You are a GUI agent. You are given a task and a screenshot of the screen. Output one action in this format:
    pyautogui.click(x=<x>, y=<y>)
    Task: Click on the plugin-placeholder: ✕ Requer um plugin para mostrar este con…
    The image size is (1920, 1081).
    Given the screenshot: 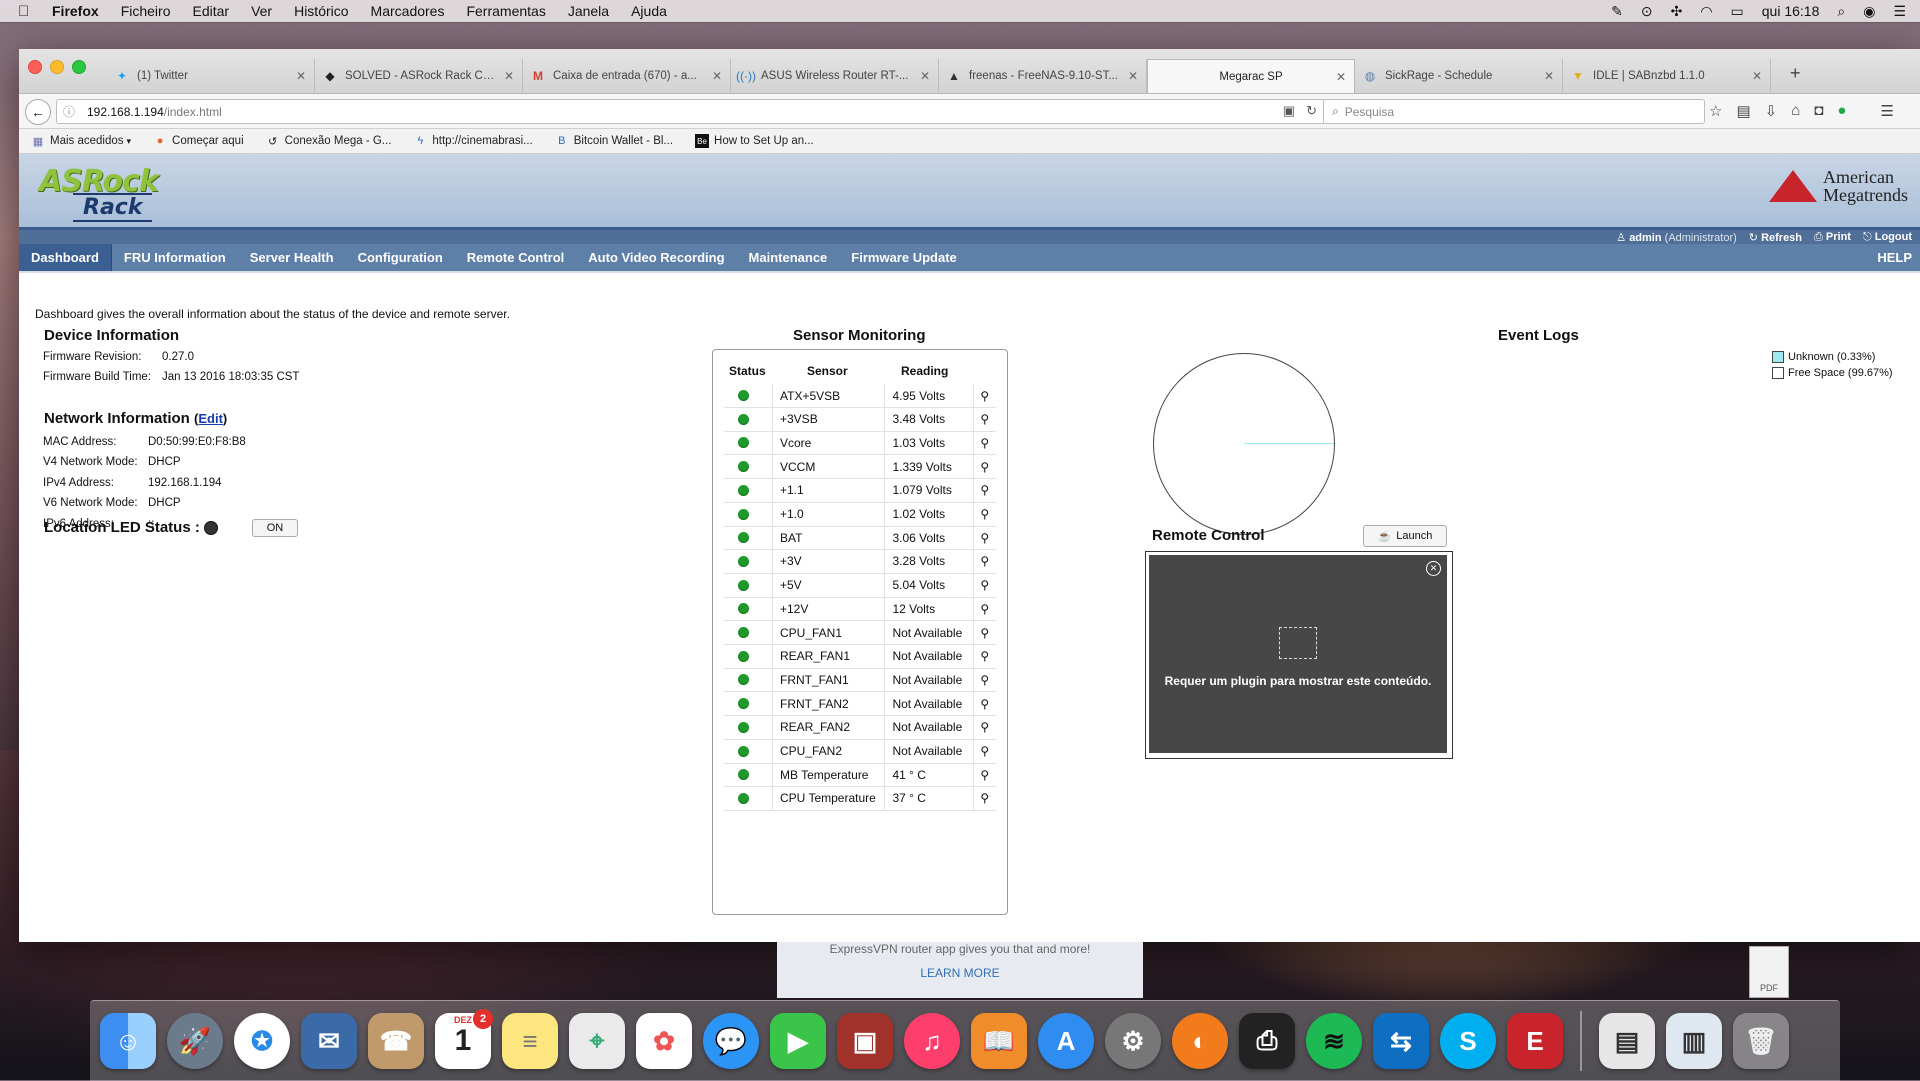 What is the action you would take?
    pyautogui.click(x=1298, y=654)
    